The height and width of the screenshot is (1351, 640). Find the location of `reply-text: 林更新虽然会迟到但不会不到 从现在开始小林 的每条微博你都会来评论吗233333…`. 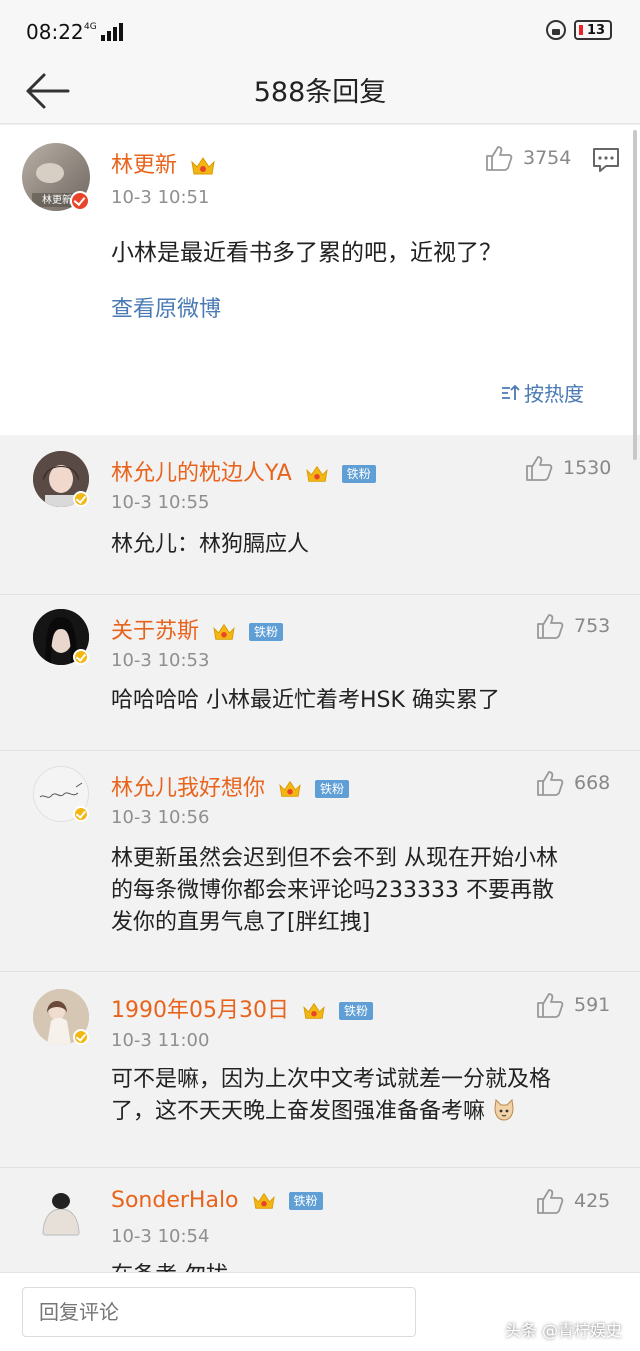

reply-text: 林更新虽然会迟到但不会不到 从现在开始小林 的每条微博你都会来评论吗233333… is located at coordinates (334, 890).